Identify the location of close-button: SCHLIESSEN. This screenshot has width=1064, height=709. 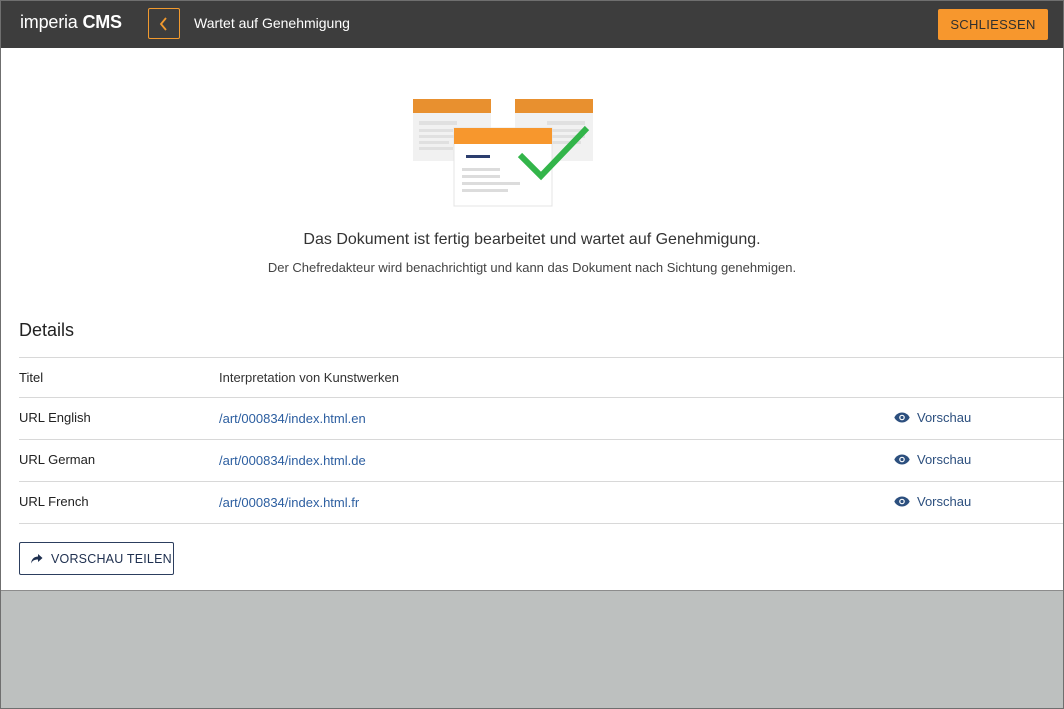
(993, 24).